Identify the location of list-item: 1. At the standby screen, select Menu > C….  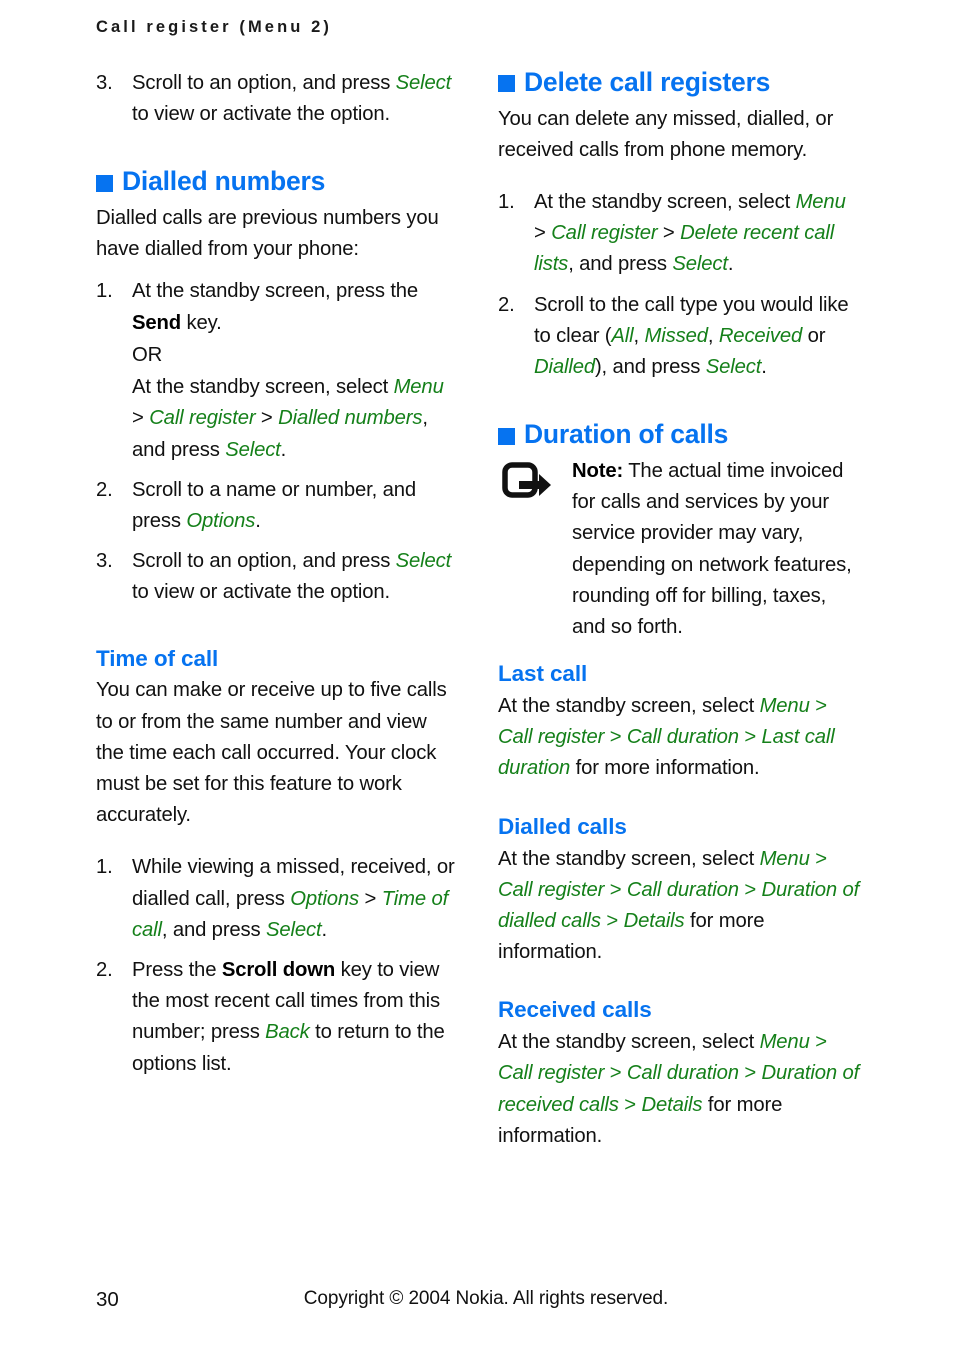
(679, 234).